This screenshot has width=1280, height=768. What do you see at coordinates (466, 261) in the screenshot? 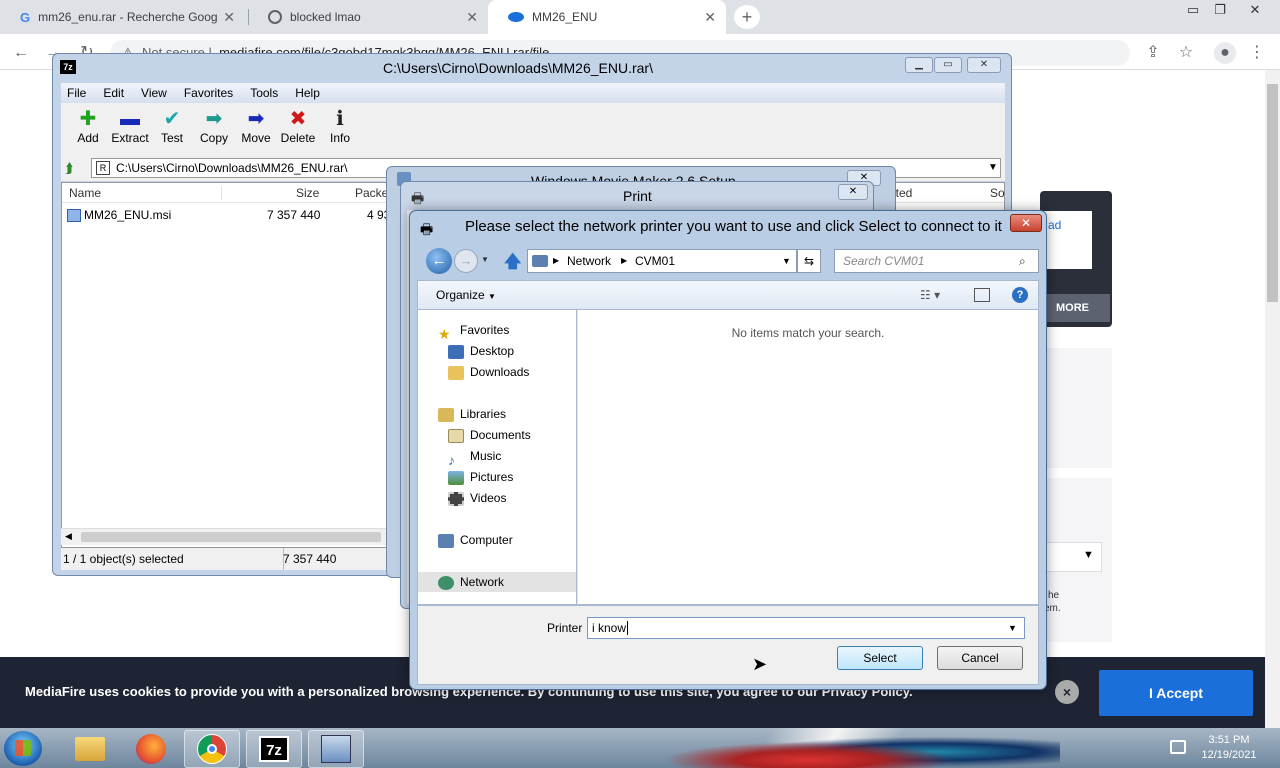
I see `forward-button: →` at bounding box center [466, 261].